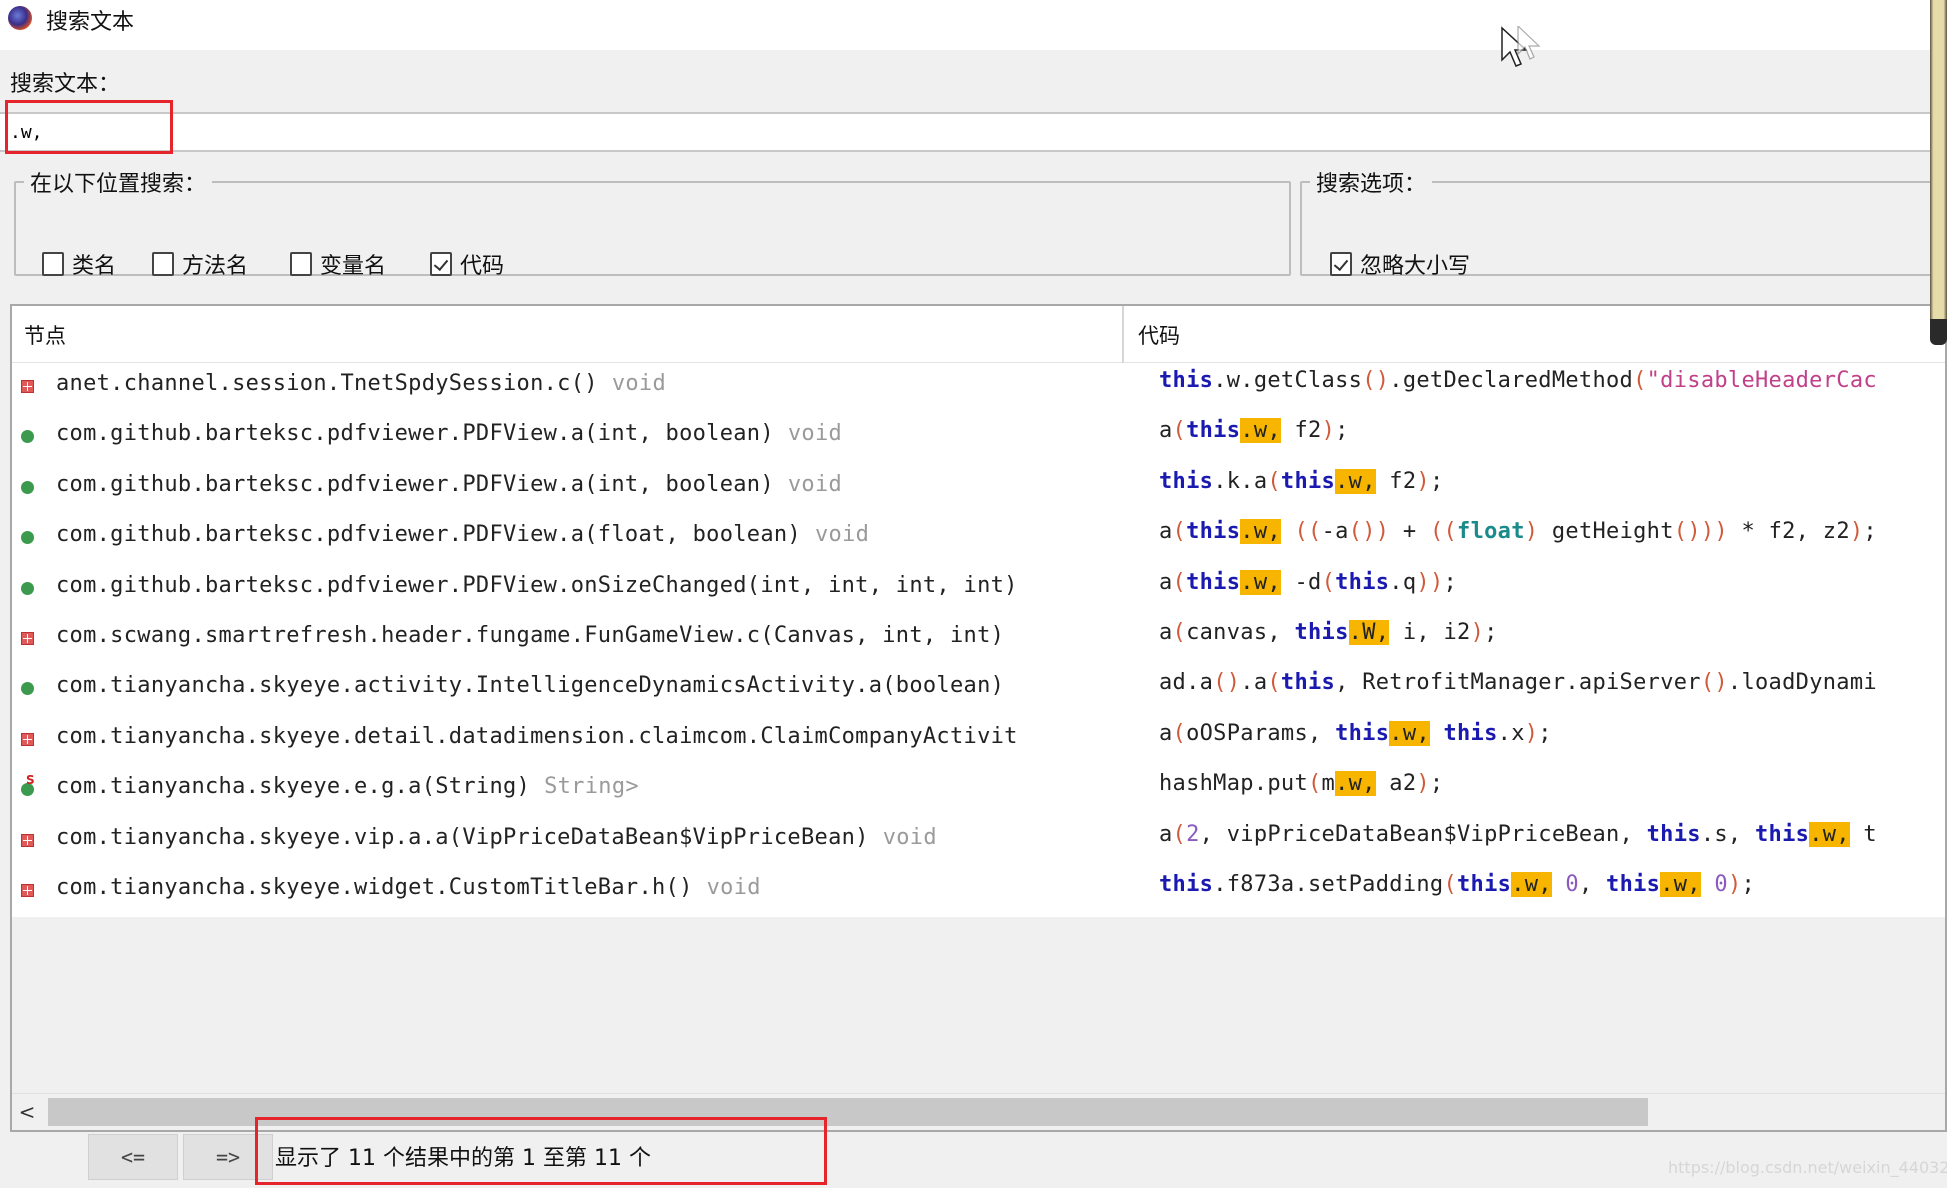 This screenshot has width=1947, height=1188. What do you see at coordinates (1369, 632) in the screenshot?
I see `match-highlight: .W,` at bounding box center [1369, 632].